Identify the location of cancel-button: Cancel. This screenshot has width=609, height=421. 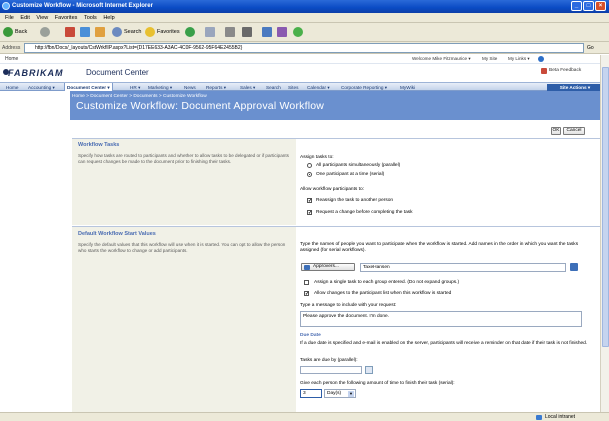
(574, 131).